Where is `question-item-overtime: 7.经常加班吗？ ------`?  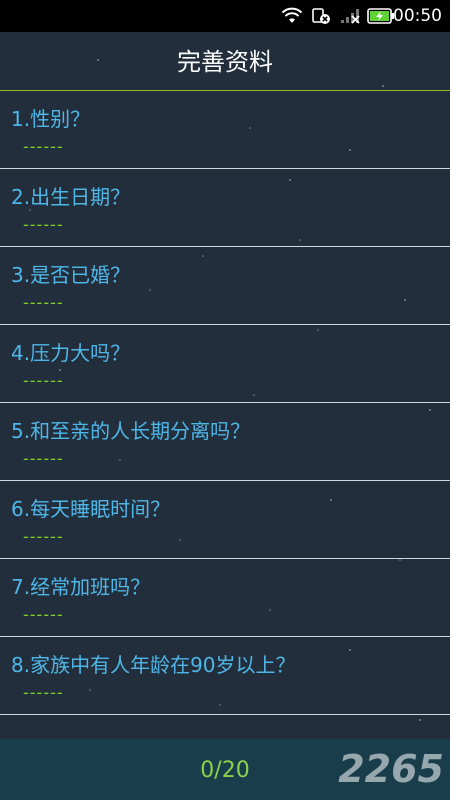 question-item-overtime: 7.经常加班吗？ ------ is located at coordinates (225, 598).